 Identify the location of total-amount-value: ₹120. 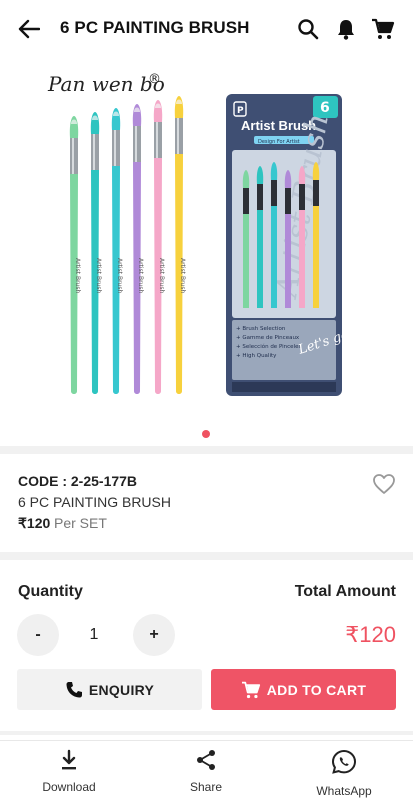
(370, 634).